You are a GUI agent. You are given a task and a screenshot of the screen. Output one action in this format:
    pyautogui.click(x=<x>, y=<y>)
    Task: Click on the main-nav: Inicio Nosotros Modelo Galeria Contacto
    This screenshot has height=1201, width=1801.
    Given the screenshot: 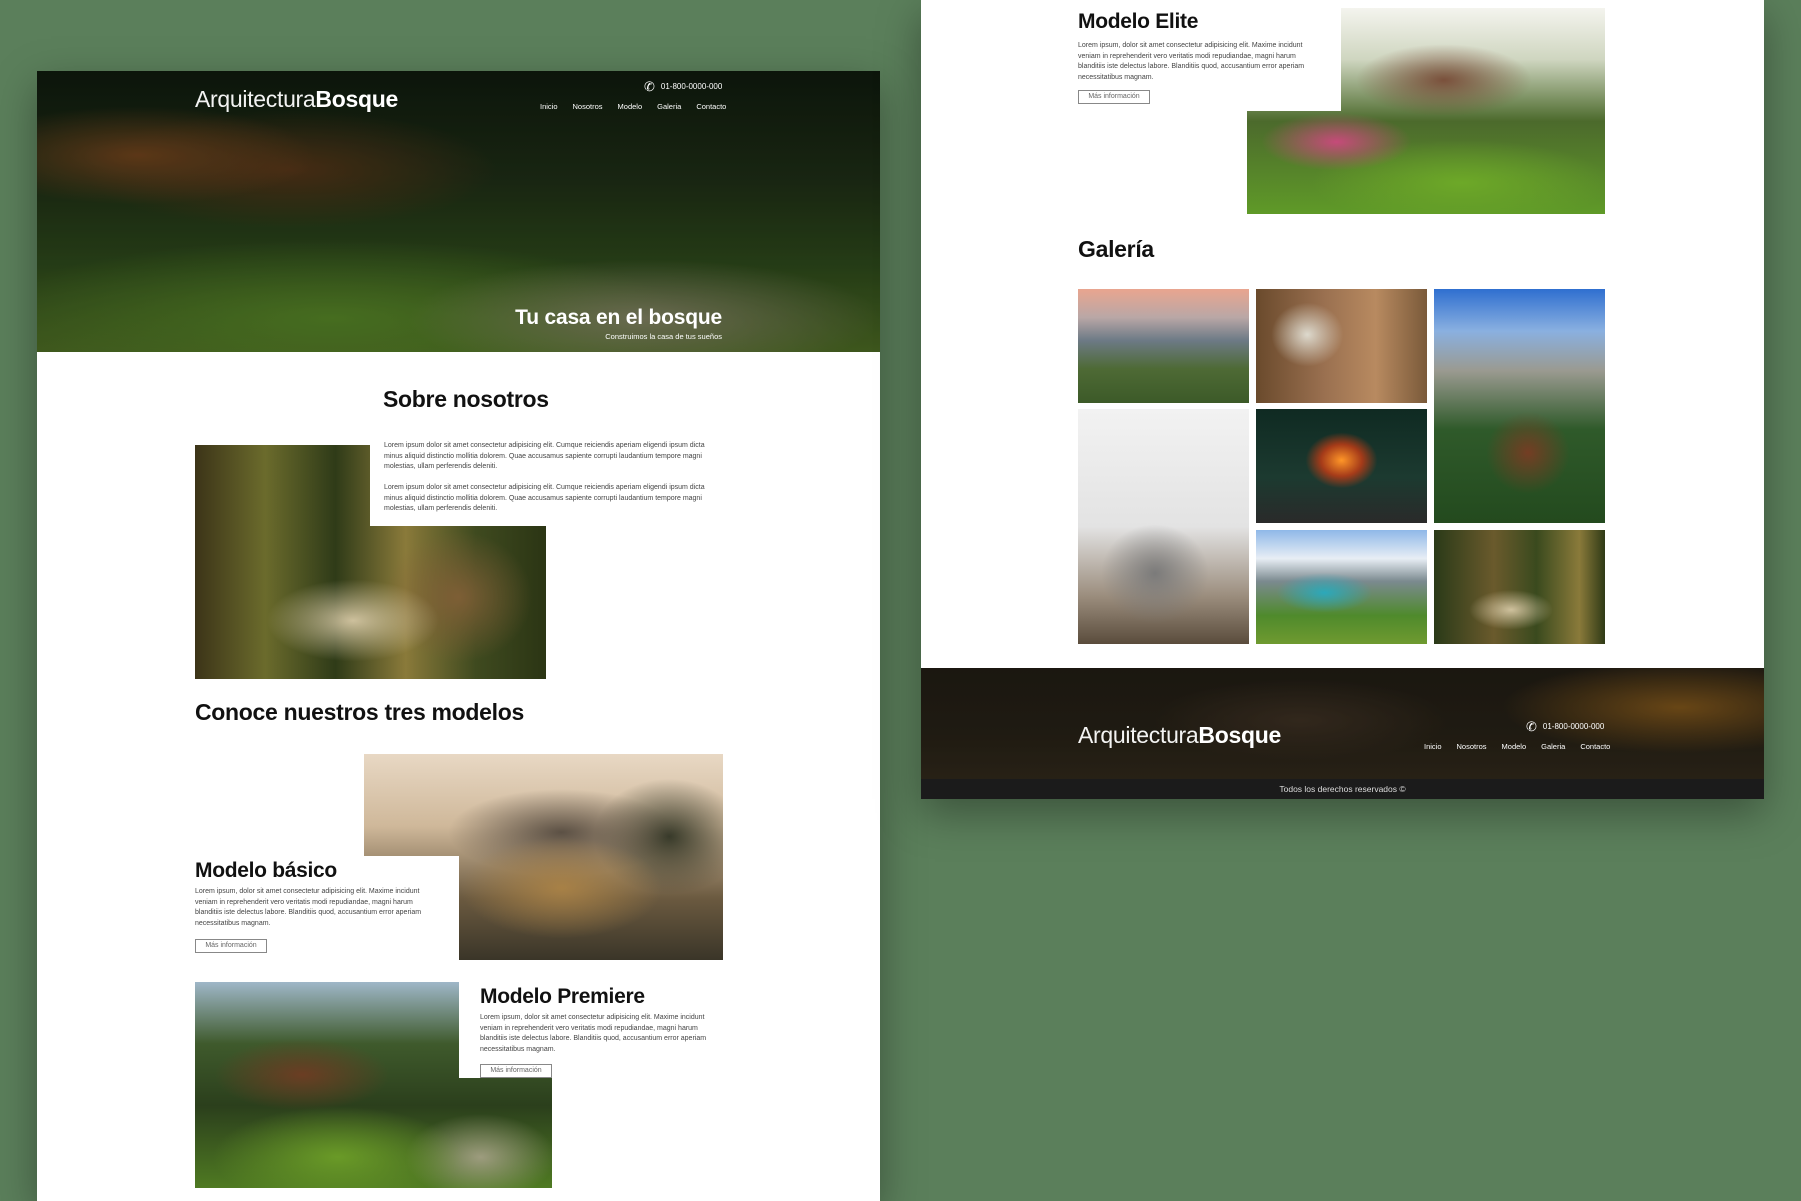 What is the action you would take?
    pyautogui.click(x=633, y=106)
    